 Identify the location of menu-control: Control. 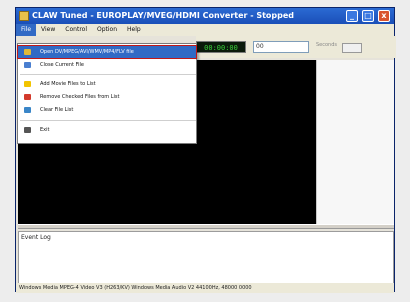
(76, 30).